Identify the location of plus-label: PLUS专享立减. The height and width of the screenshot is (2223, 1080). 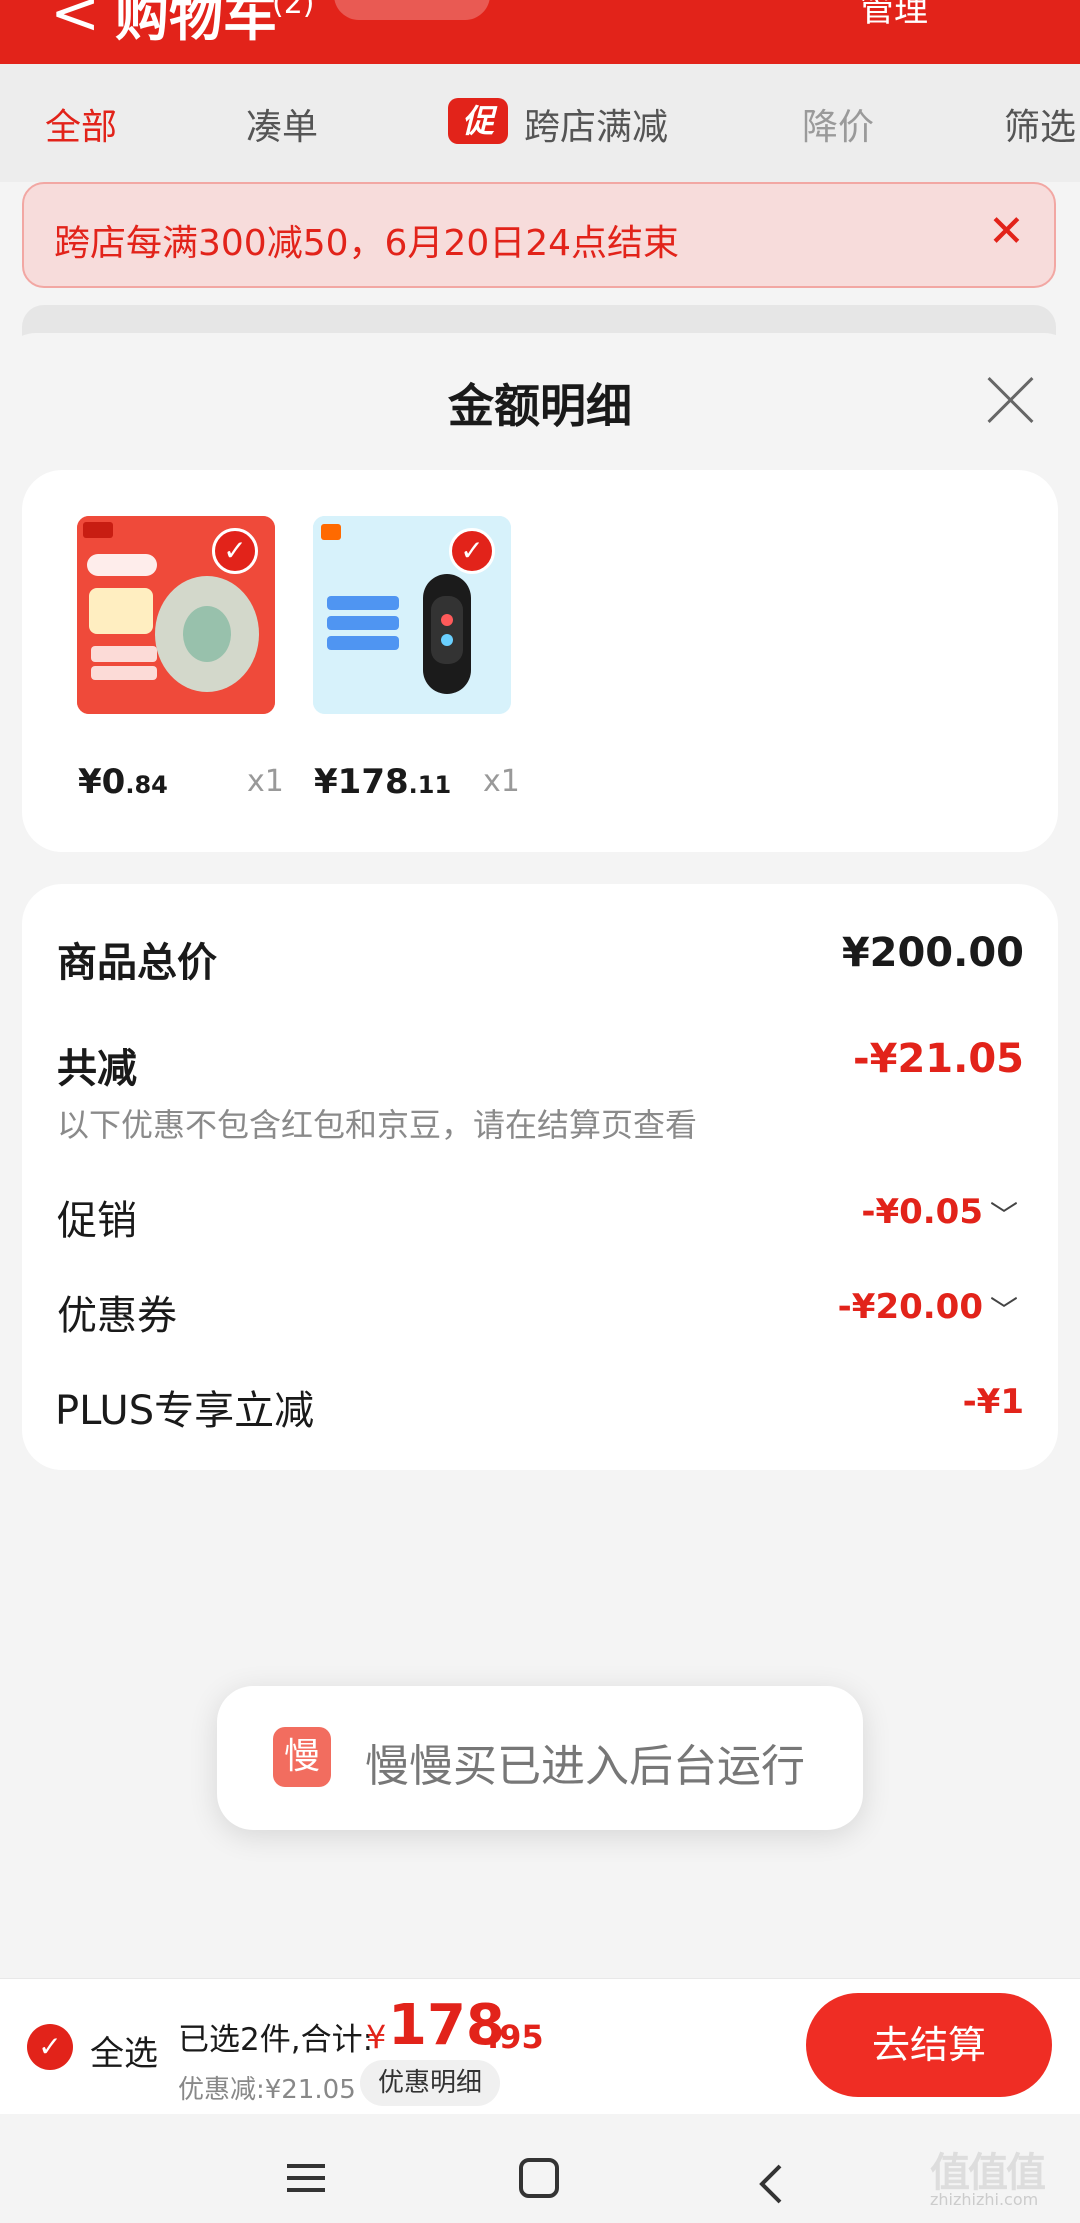
(185, 1411).